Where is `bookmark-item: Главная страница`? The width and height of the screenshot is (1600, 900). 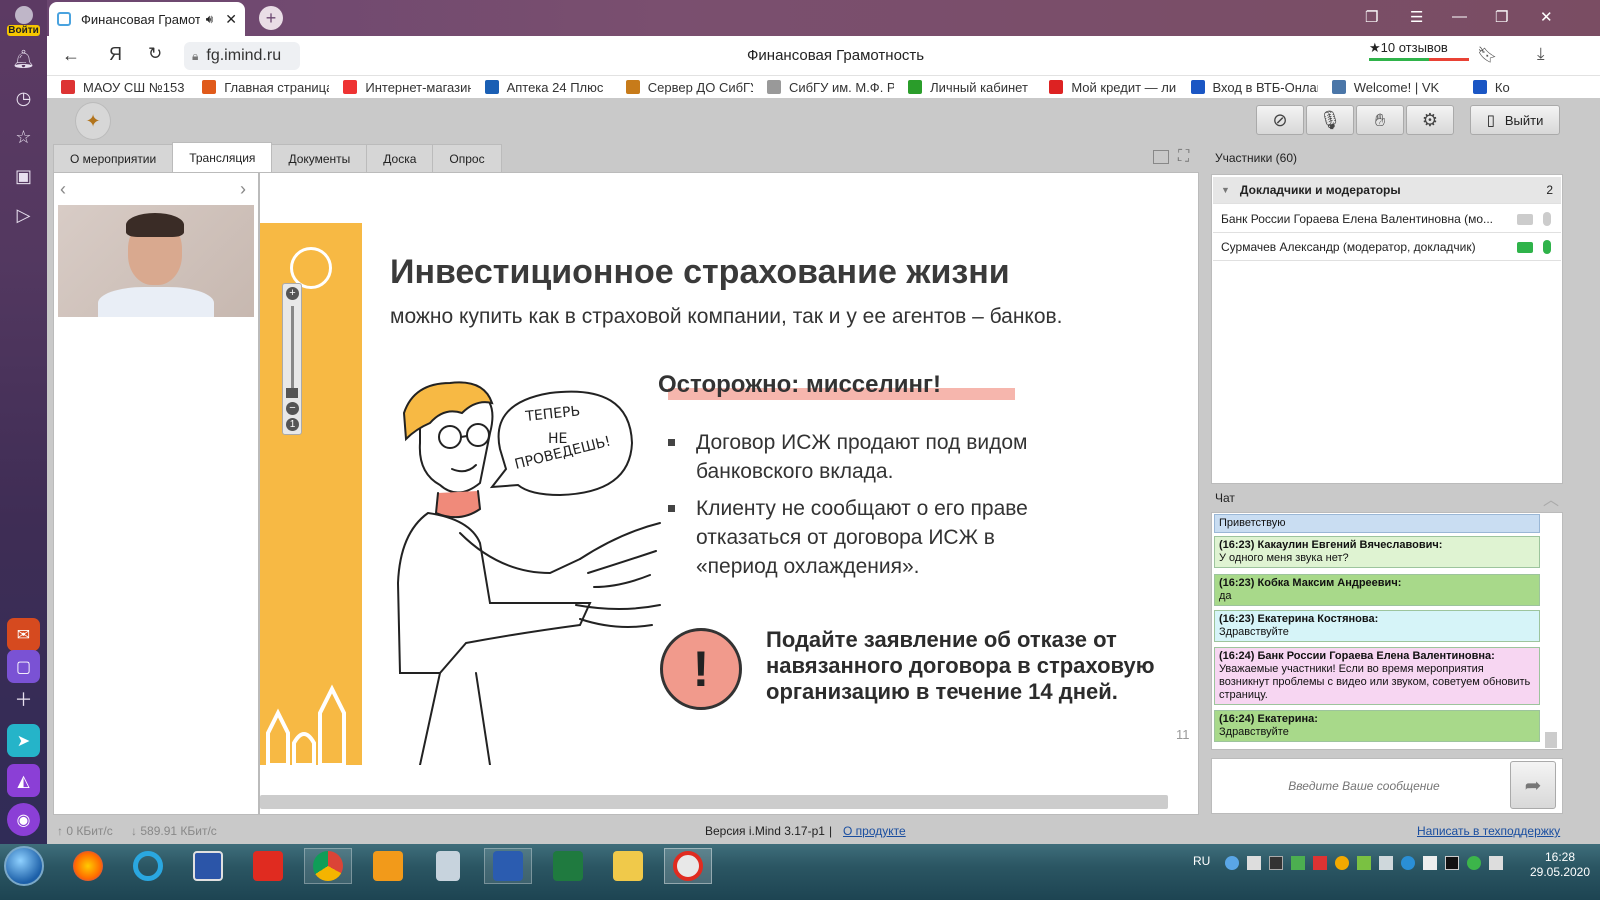
bookmark-item: Главная страница is located at coordinates (265, 87).